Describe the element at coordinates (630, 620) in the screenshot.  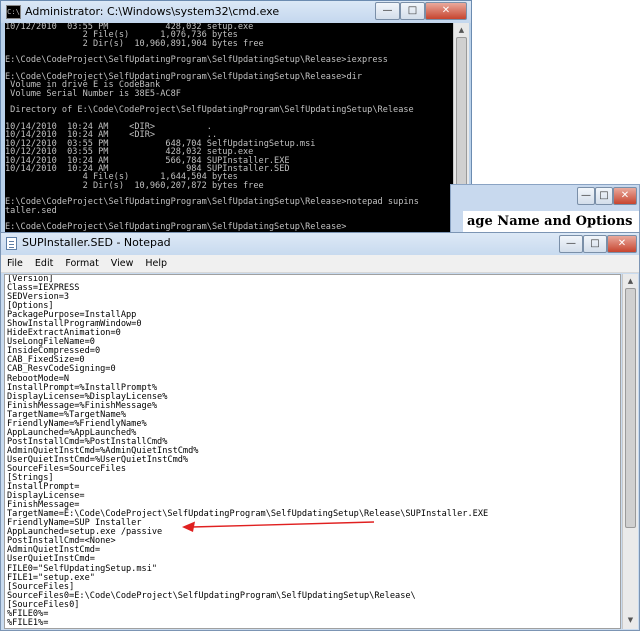
I see `scroll-down-arrow-icon: ▼` at that location.